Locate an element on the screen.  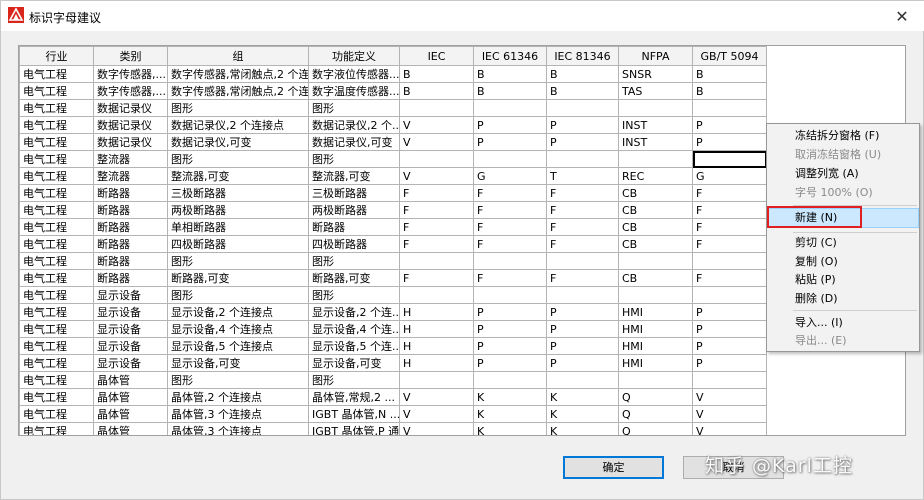
table-row: 电气工程 晶体管 图形 图形 is located at coordinates (393, 380).